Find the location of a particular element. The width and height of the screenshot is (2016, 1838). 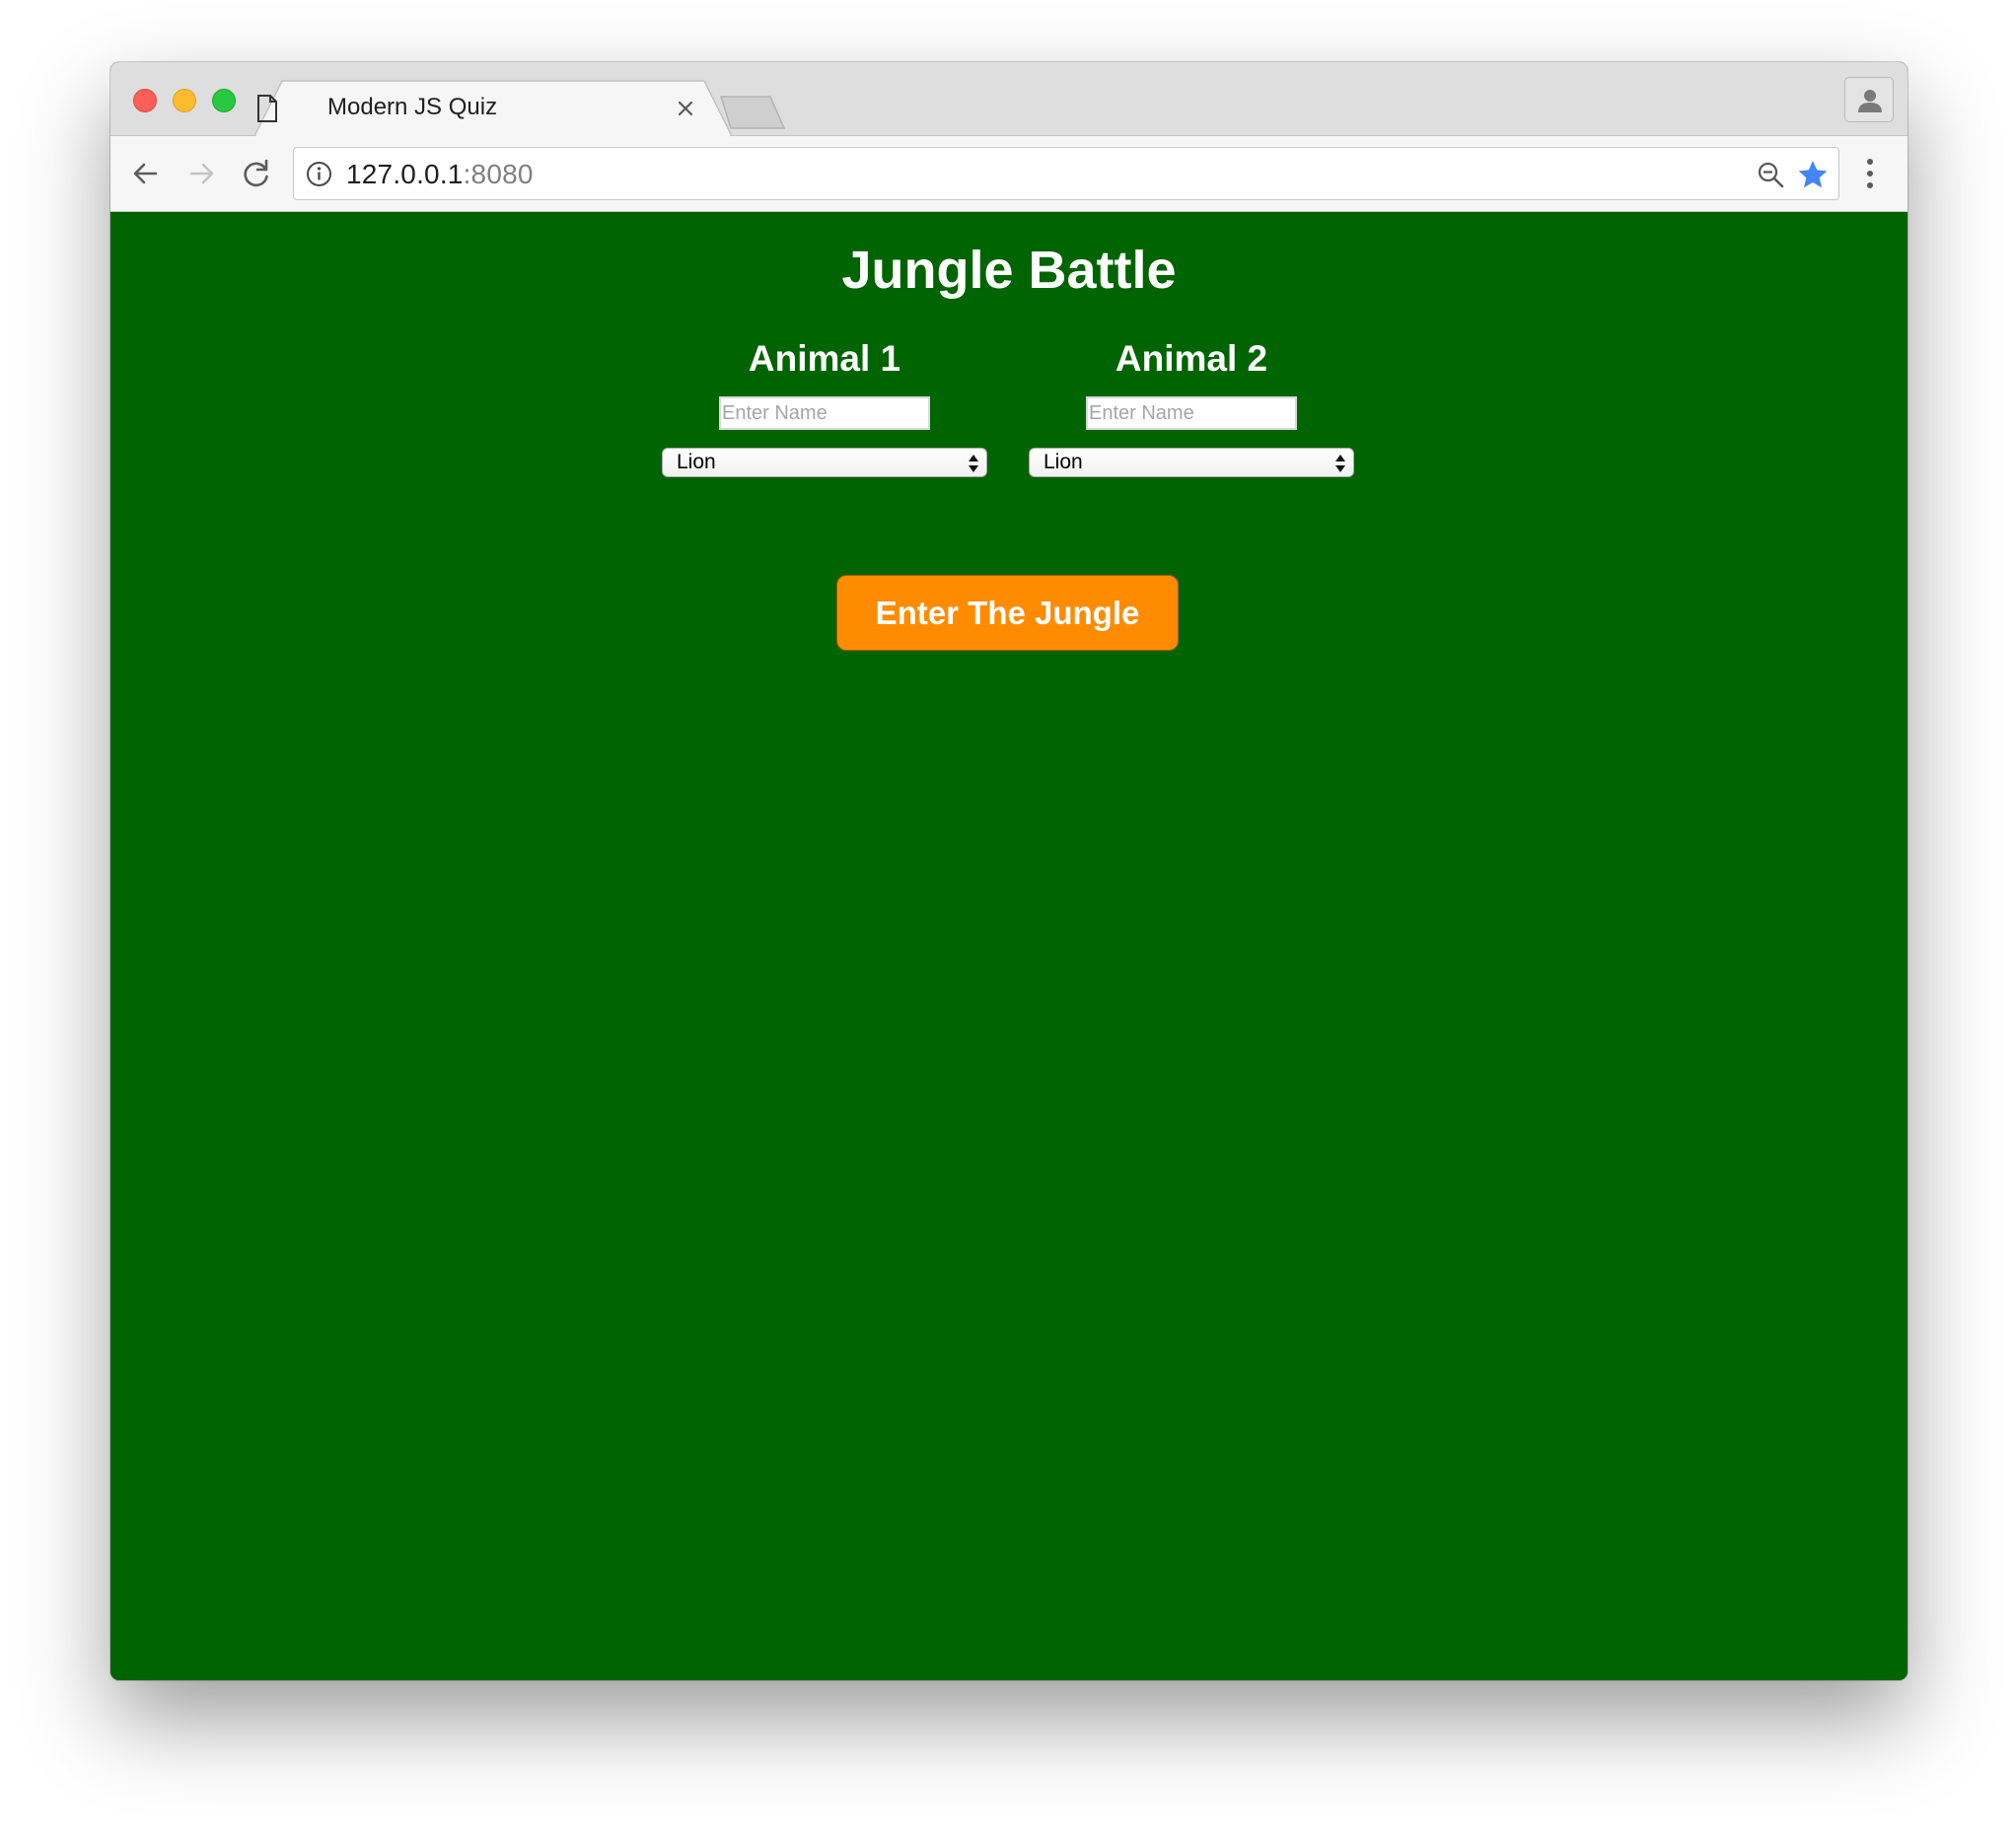

url-text: 127.0.0.1:8080 is located at coordinates (440, 174).